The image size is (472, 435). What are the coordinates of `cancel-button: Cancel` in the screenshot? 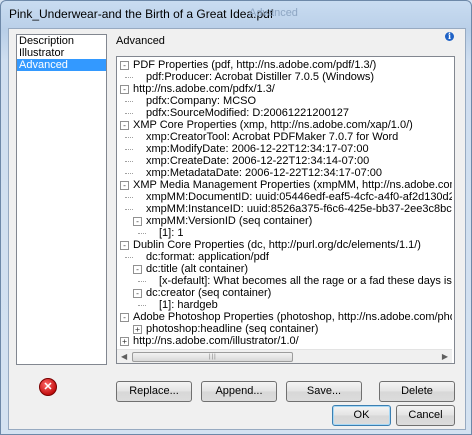 It's located at (425, 415).